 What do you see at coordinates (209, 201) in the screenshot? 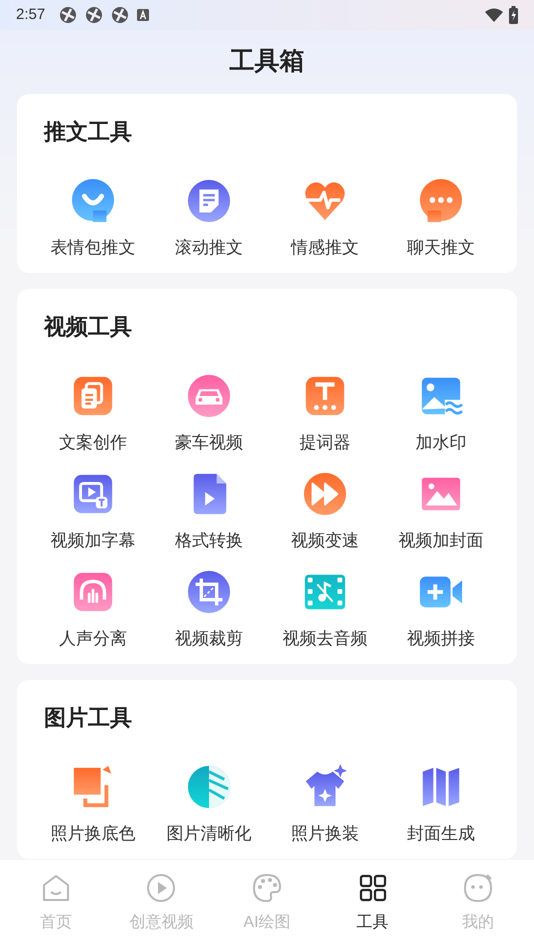
I see `note-icon` at bounding box center [209, 201].